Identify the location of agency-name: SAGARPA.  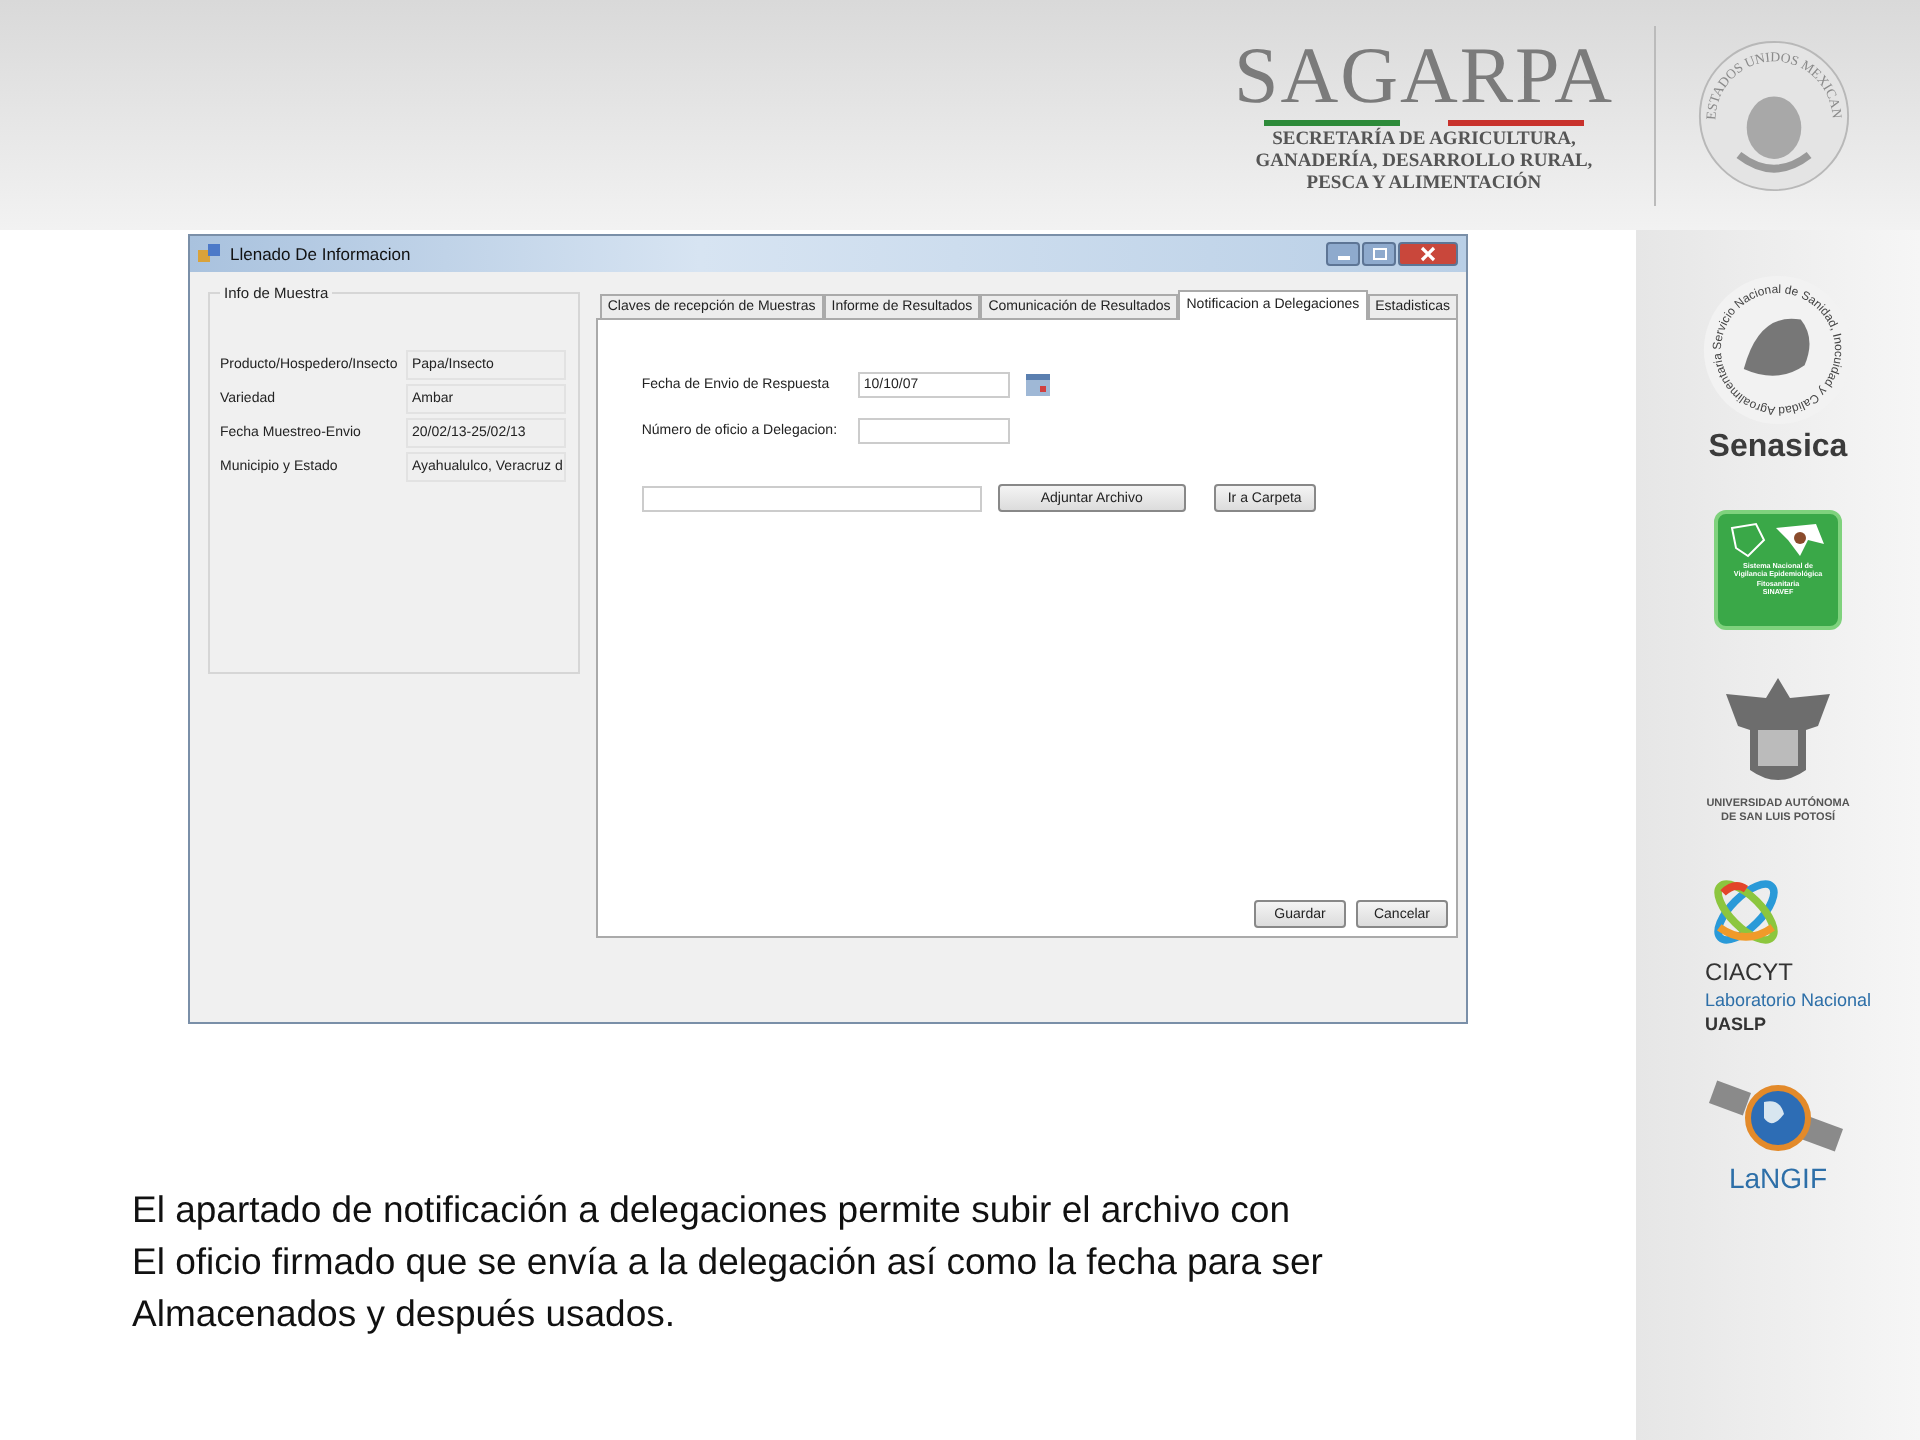
(1423, 75).